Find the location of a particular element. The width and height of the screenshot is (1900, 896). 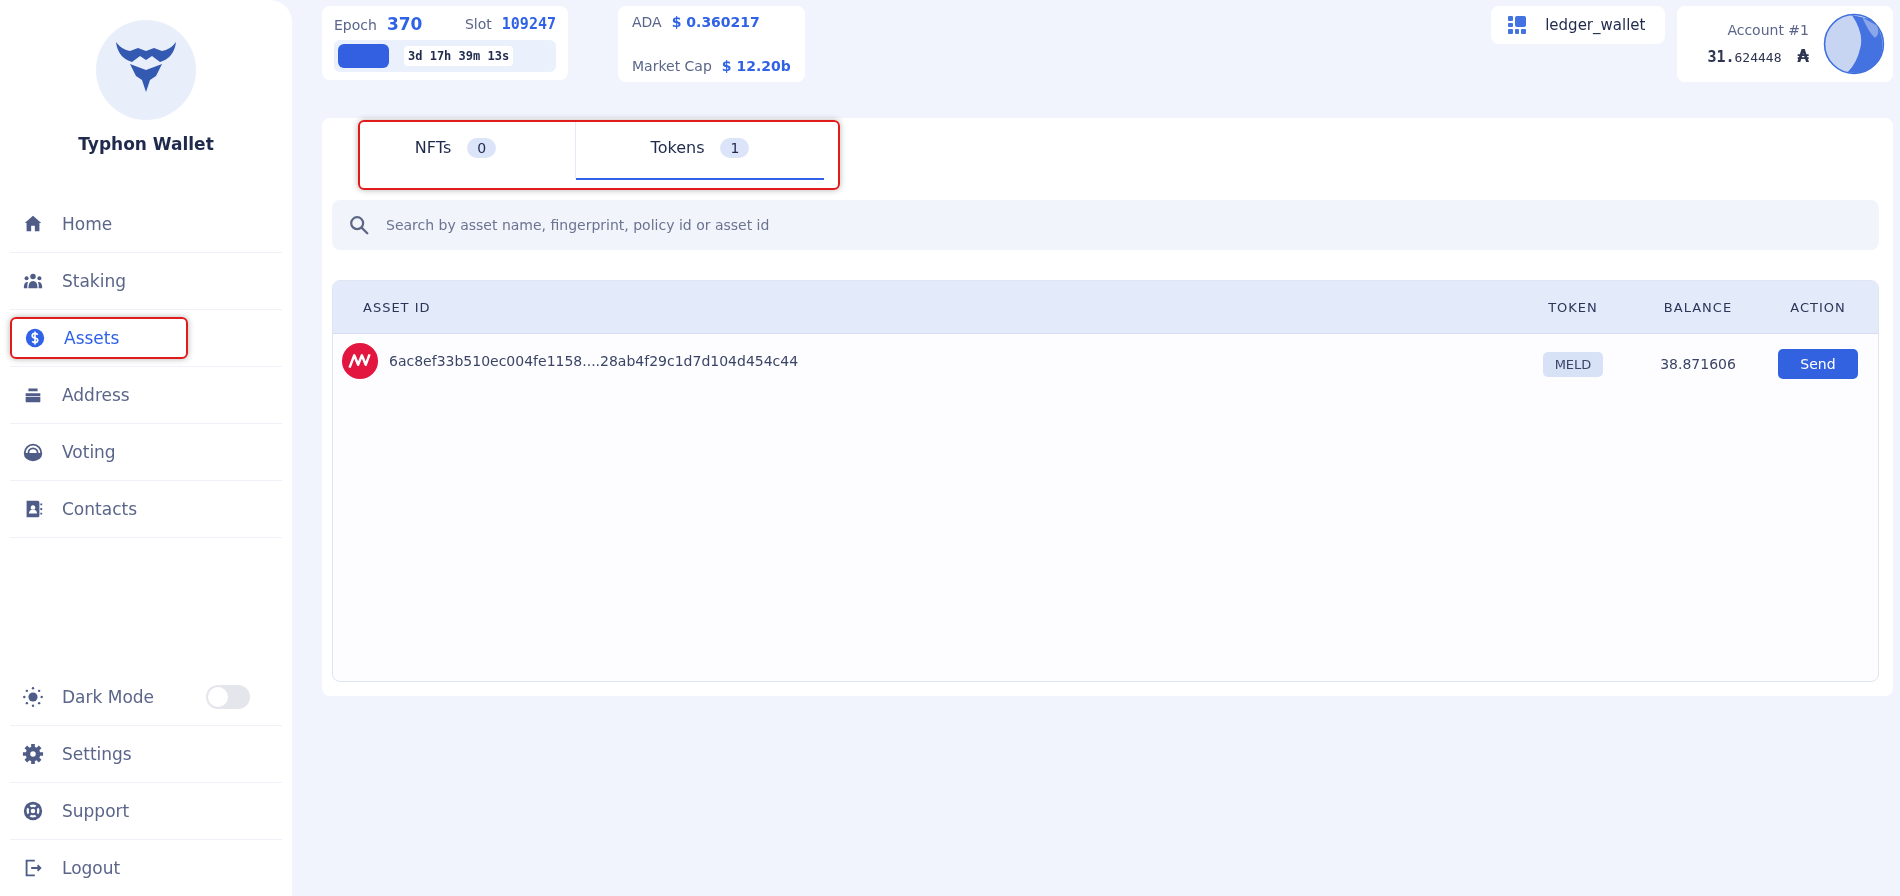

app-title: Typhon Wallet is located at coordinates (146, 144).